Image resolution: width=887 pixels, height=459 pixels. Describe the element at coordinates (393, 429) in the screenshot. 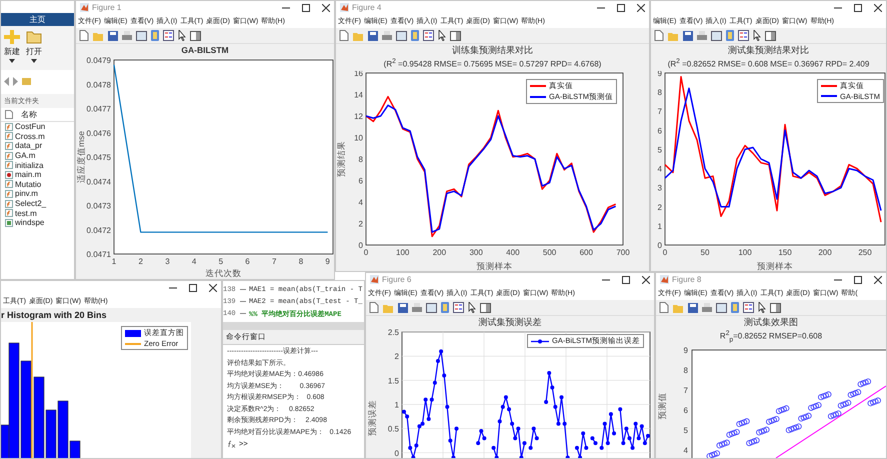

I see `tick-label: 0.5` at that location.